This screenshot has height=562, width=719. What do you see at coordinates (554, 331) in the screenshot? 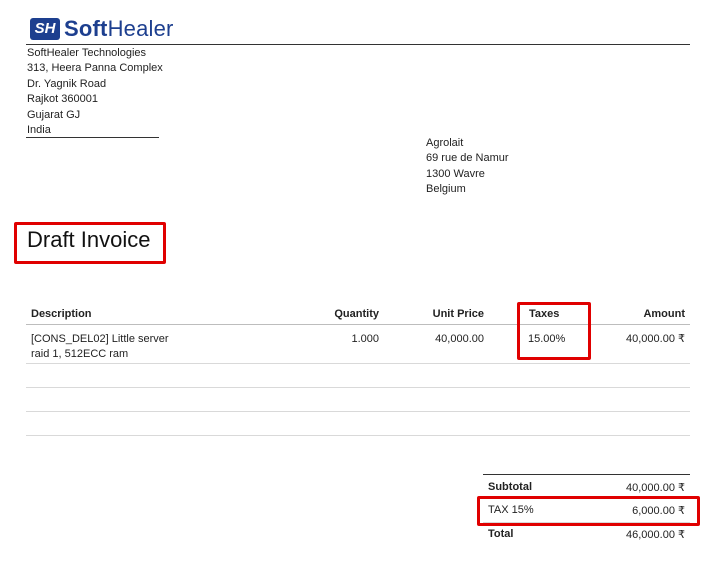
I see `taxes-highlight-box` at bounding box center [554, 331].